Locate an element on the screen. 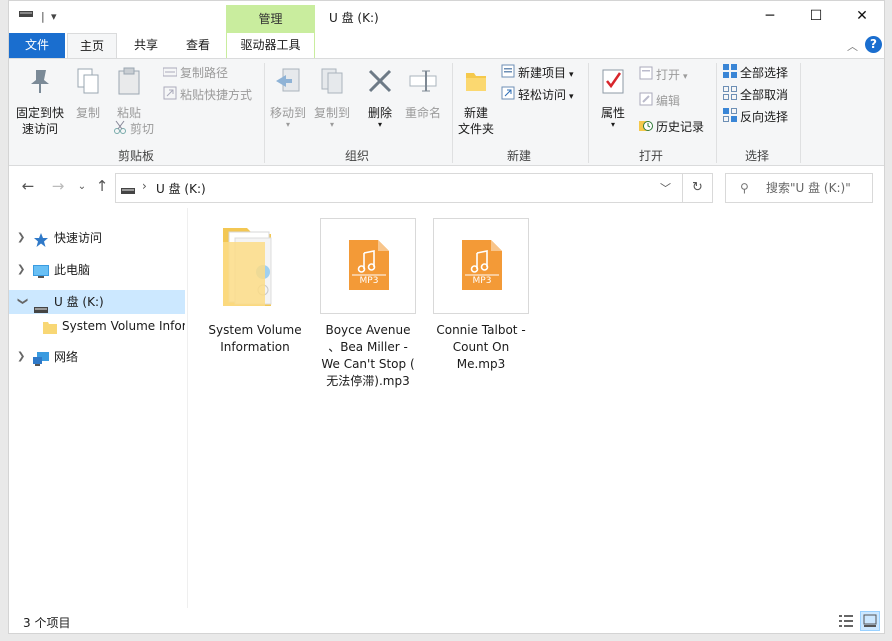  nav-label: U 盘 (K:) is located at coordinates (79, 302).